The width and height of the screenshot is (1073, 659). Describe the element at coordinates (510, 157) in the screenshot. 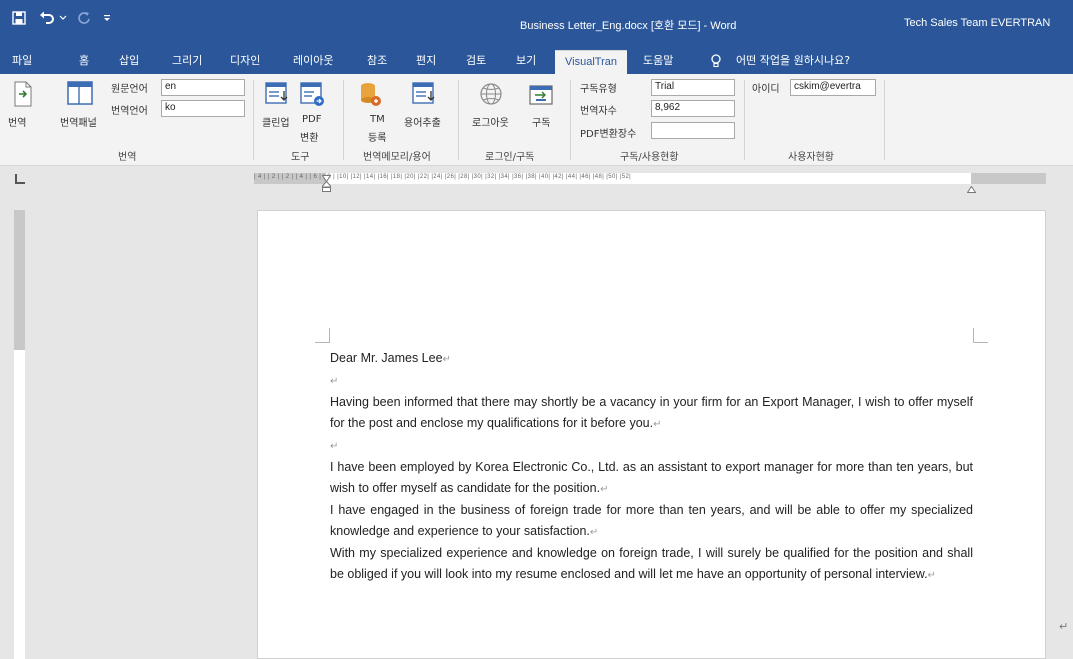

I see `group-label-login: 로그인/구독` at that location.